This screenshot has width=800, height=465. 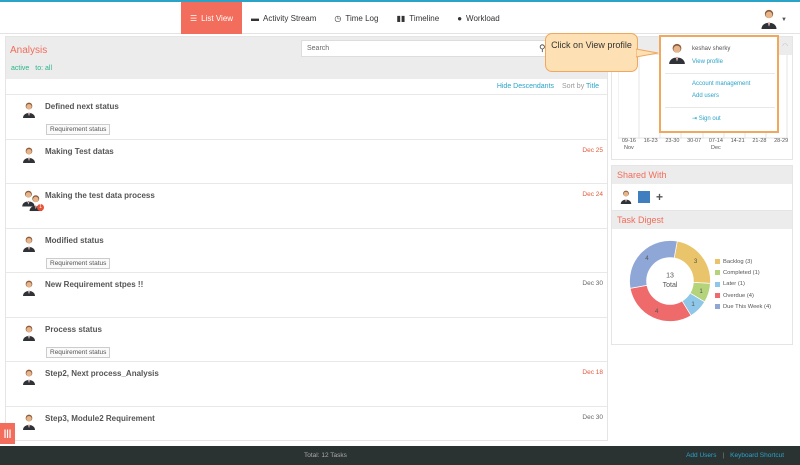 What do you see at coordinates (707, 62) in the screenshot?
I see `view-profile-link: View profile` at bounding box center [707, 62].